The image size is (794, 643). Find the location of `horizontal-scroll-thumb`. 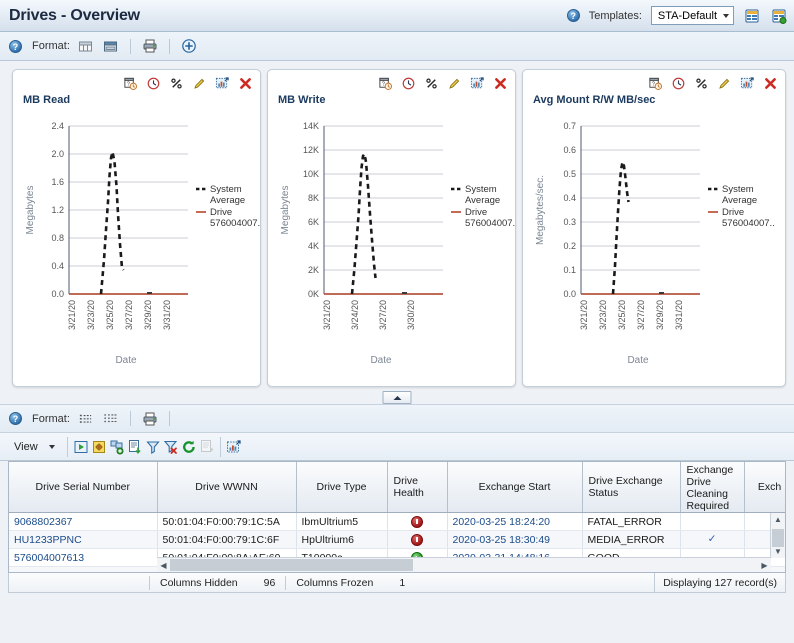

horizontal-scroll-thumb is located at coordinates (291, 565).